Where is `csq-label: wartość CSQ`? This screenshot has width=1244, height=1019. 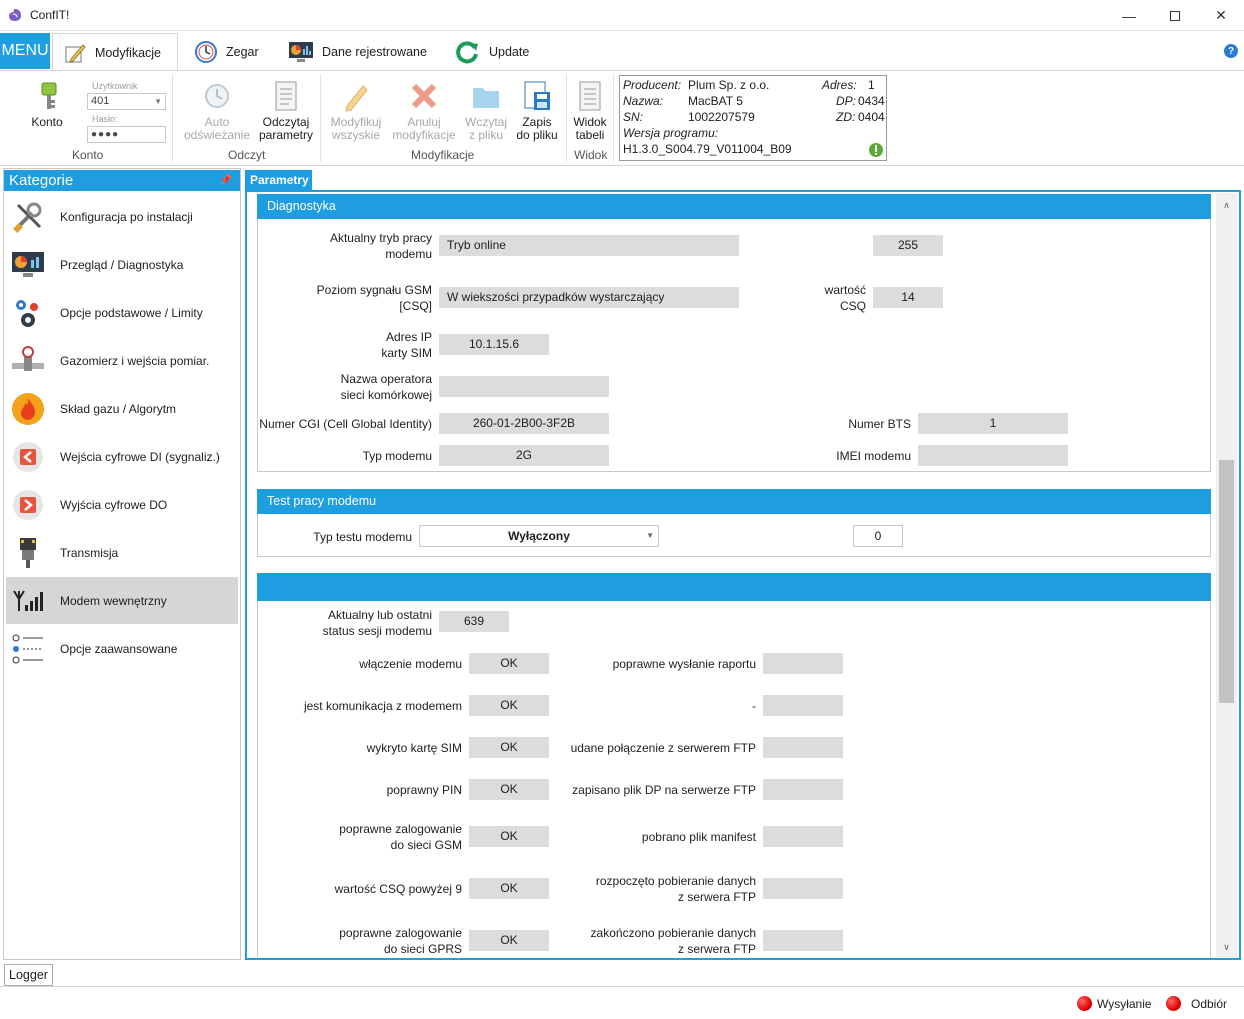
csq-label: wartość CSQ is located at coordinates (845, 298).